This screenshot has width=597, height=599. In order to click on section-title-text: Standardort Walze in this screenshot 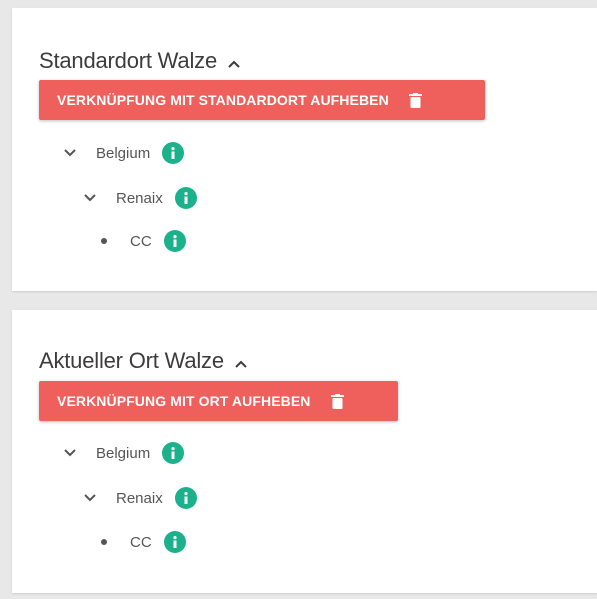, I will do `click(128, 60)`.